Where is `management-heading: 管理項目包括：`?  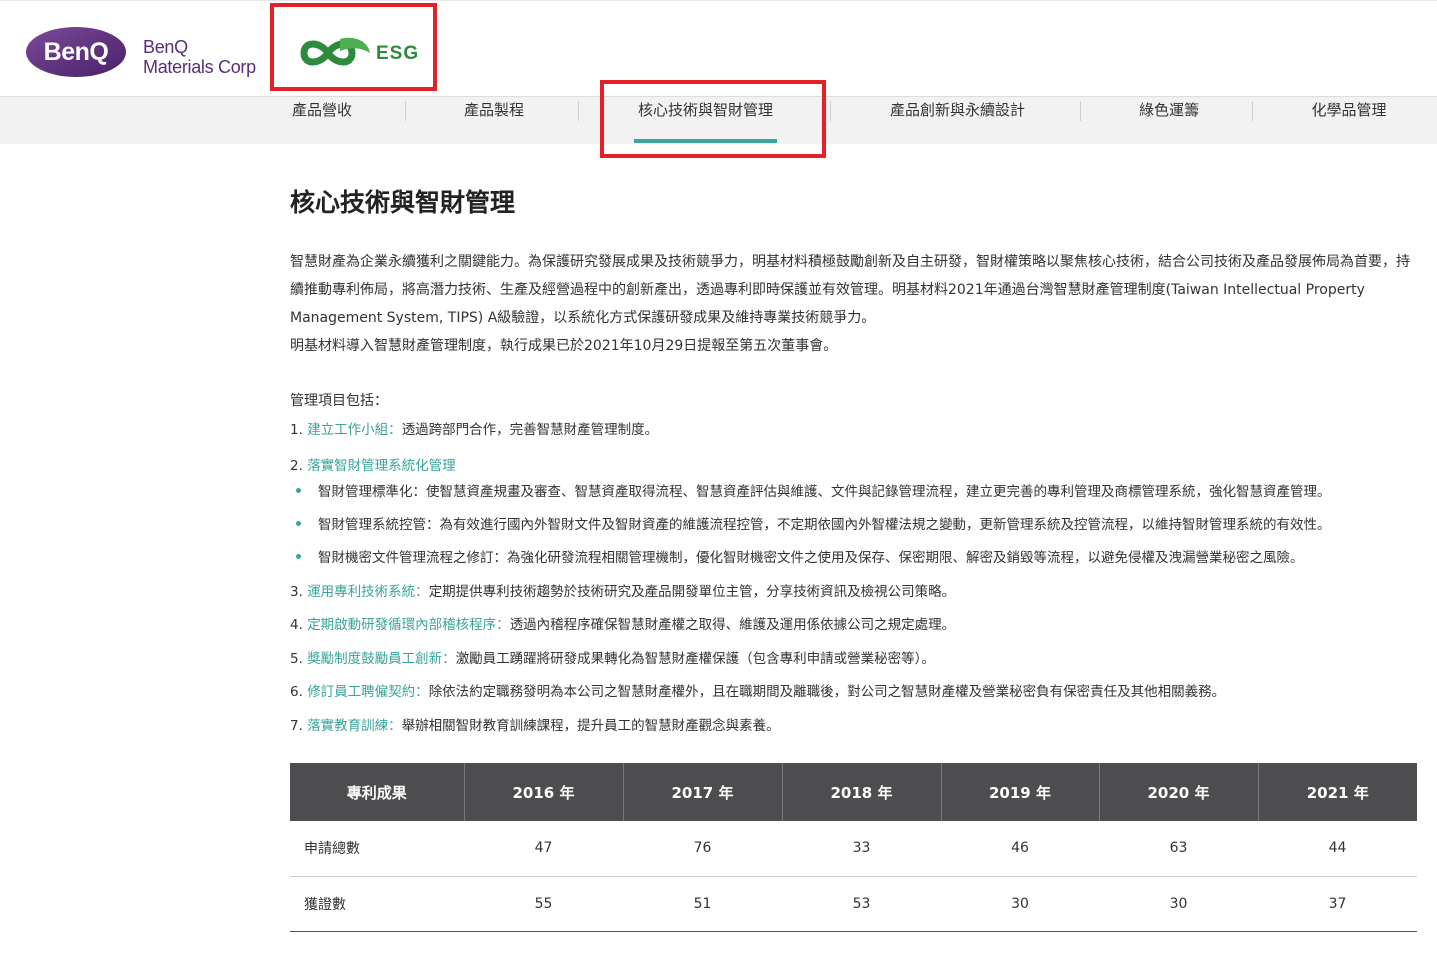
management-heading: 管理項目包括： is located at coordinates (339, 401).